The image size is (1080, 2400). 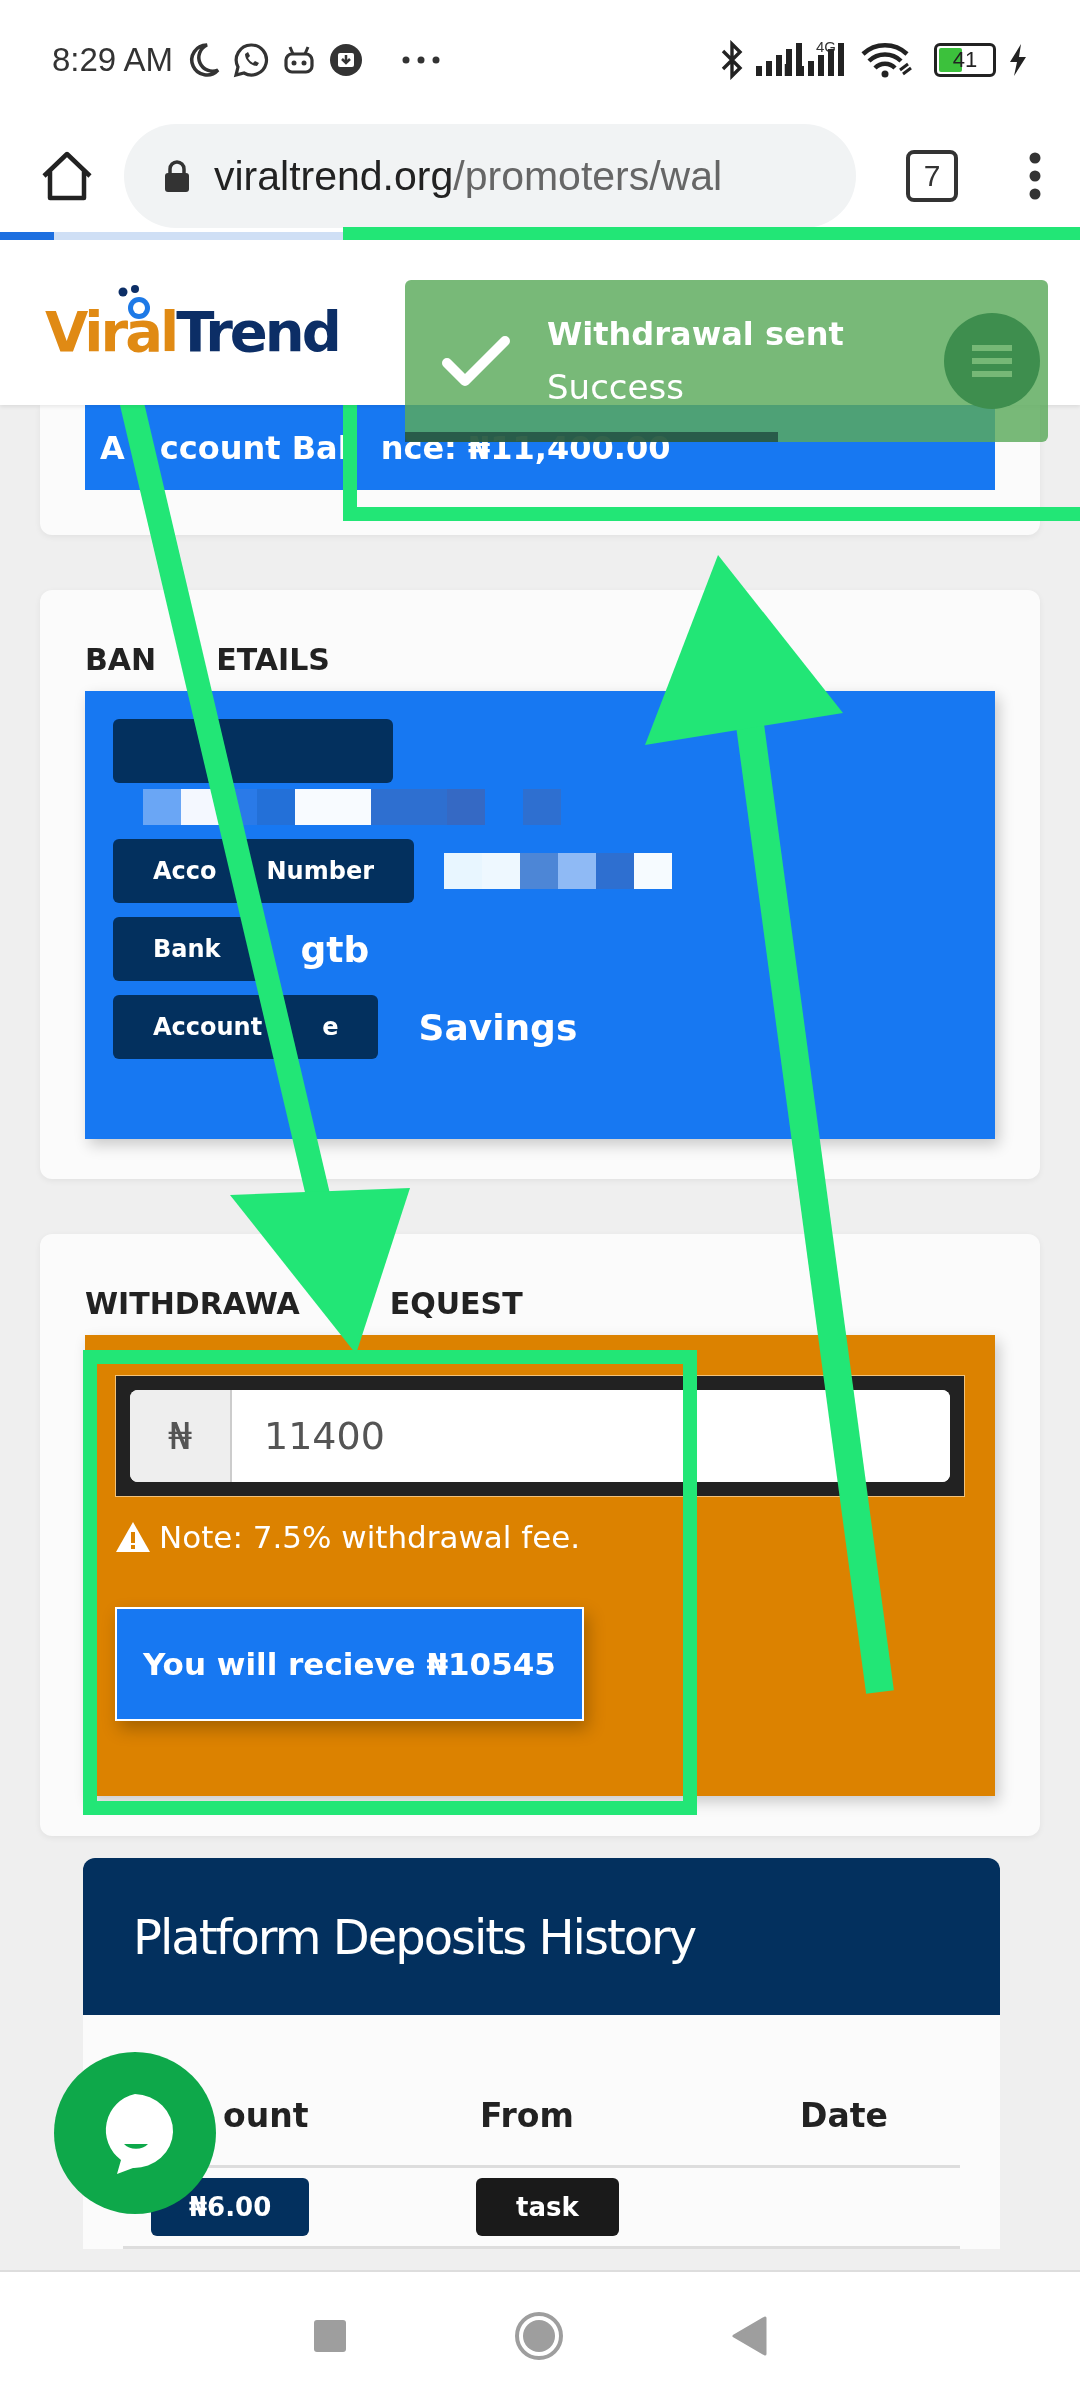 What do you see at coordinates (414, 1936) in the screenshot?
I see `deposits-title: Platform Deposits History` at bounding box center [414, 1936].